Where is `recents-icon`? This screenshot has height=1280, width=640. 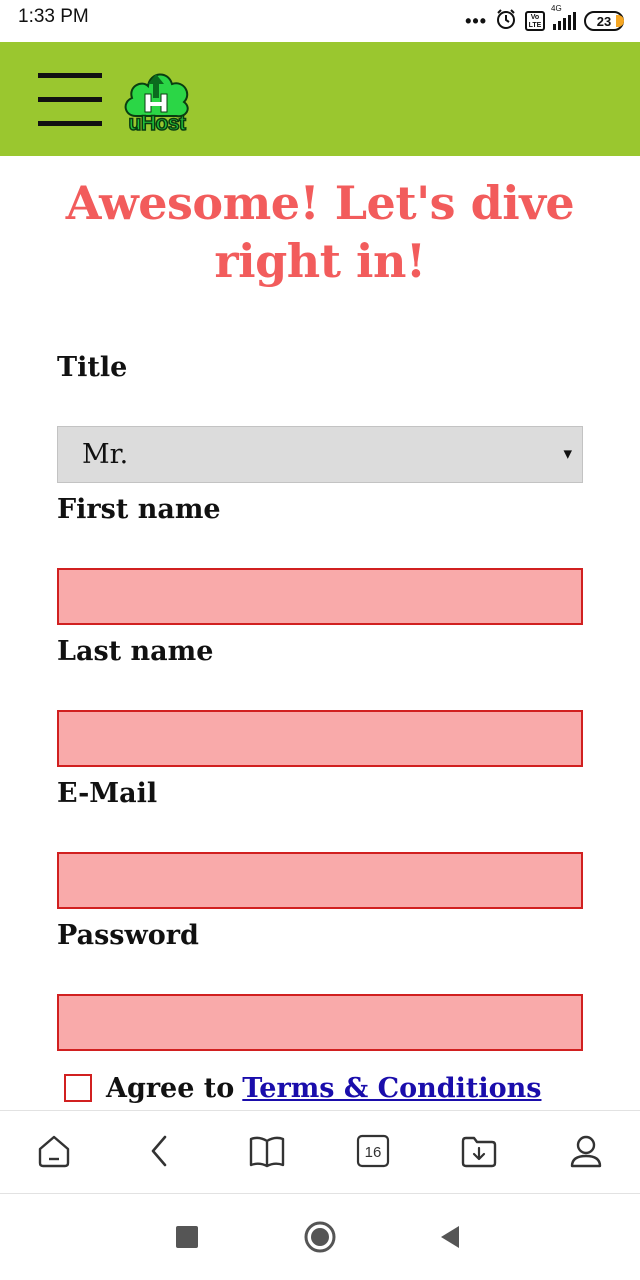
recents-icon is located at coordinates (187, 1237).